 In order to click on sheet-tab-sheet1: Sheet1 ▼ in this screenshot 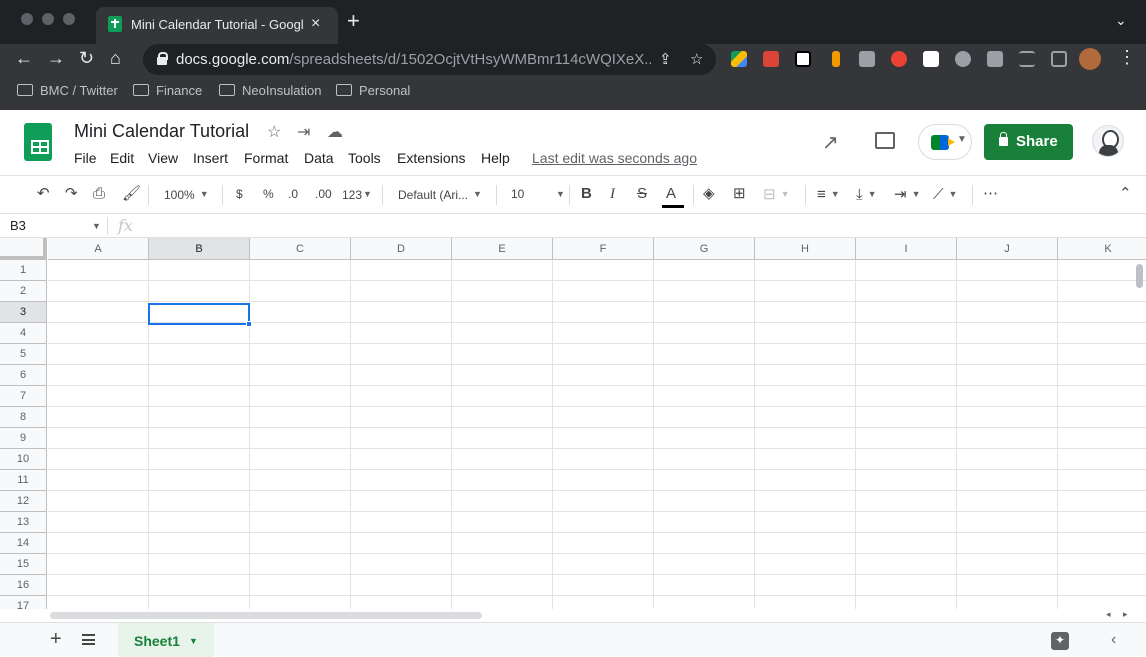, I will do `click(166, 640)`.